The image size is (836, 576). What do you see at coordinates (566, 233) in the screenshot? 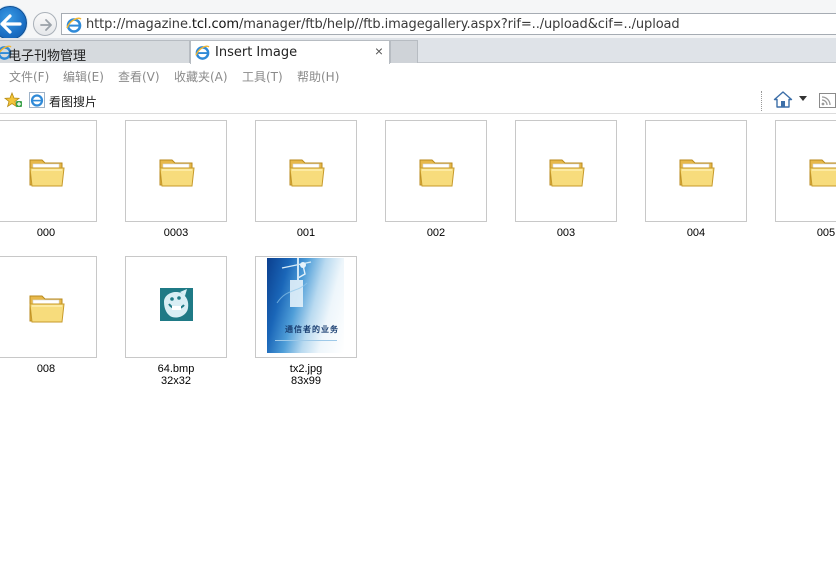
I see `folder-name: 003` at bounding box center [566, 233].